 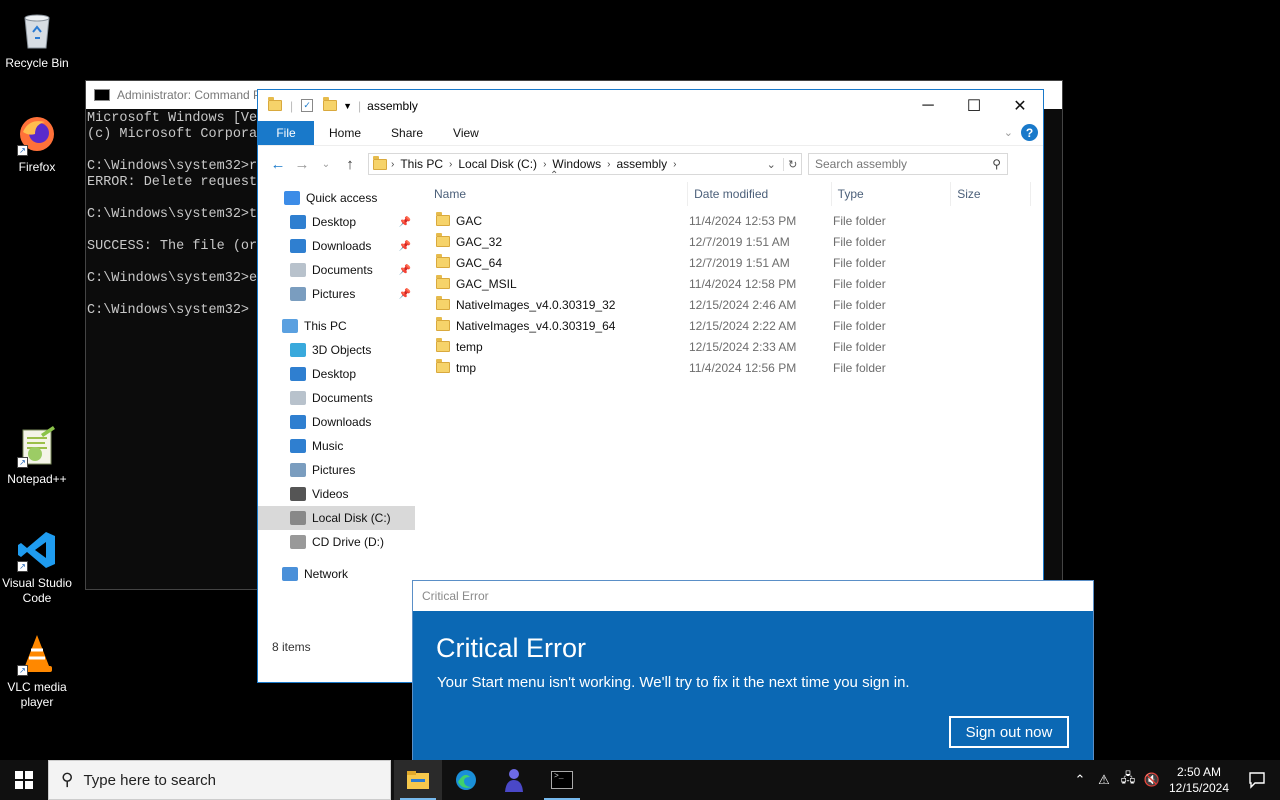 I want to click on help-icon: ?, so click(x=1029, y=132).